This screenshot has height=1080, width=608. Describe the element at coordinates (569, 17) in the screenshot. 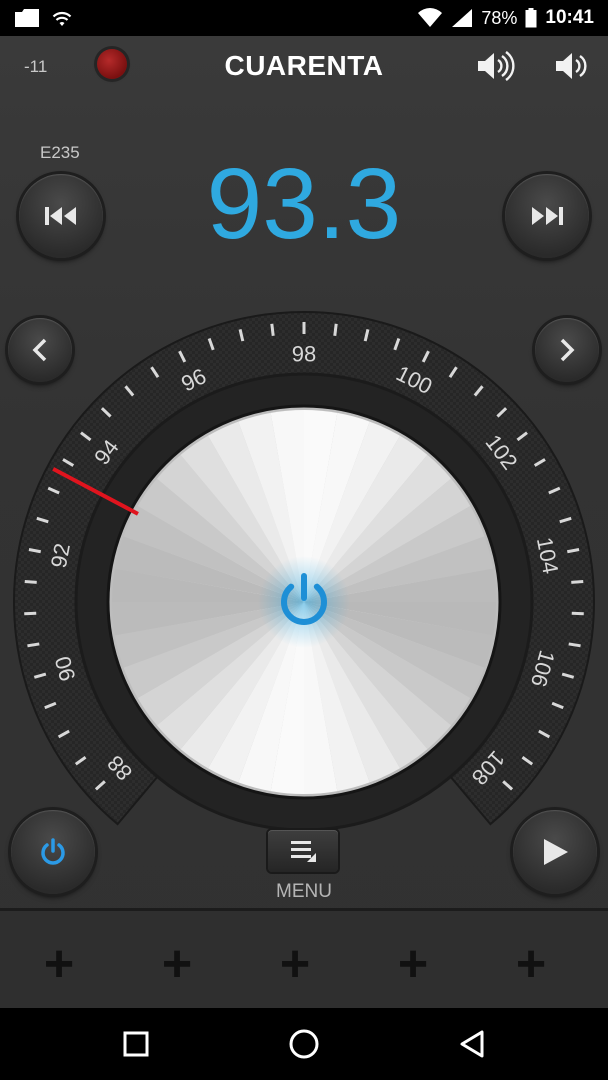

I see `clock: 10:41` at that location.